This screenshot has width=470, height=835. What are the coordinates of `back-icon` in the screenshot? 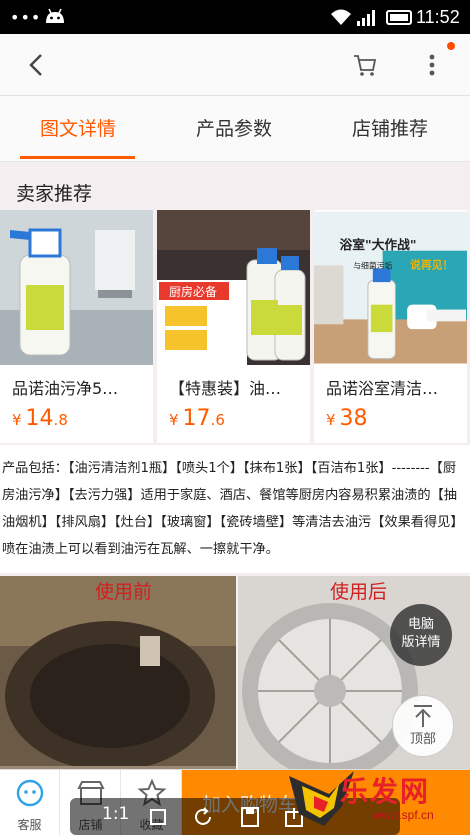 It's located at (37, 65).